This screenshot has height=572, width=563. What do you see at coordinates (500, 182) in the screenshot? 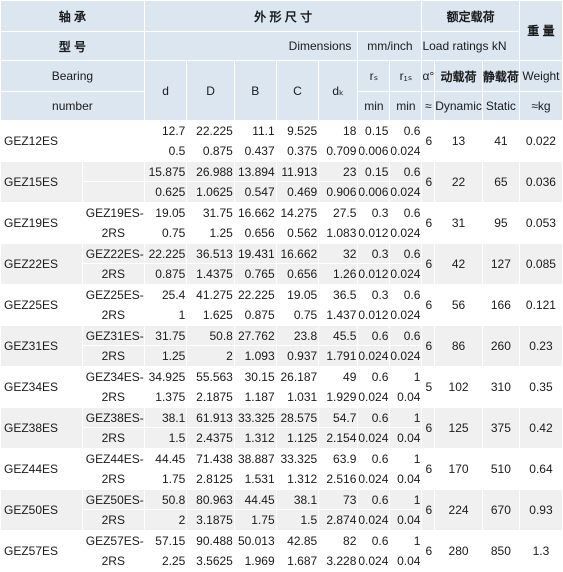
I see `static-load-value: 65` at bounding box center [500, 182].